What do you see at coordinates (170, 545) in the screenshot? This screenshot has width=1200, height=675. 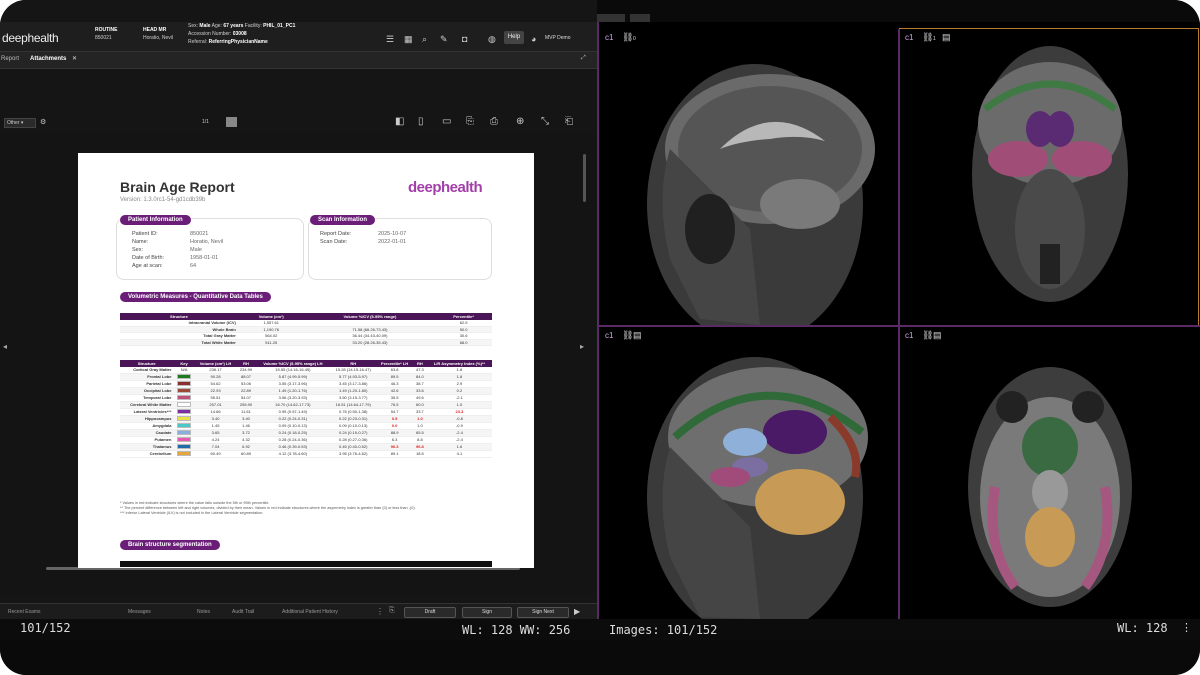 I see `segmentation-heading: Brain structure segmentation` at bounding box center [170, 545].